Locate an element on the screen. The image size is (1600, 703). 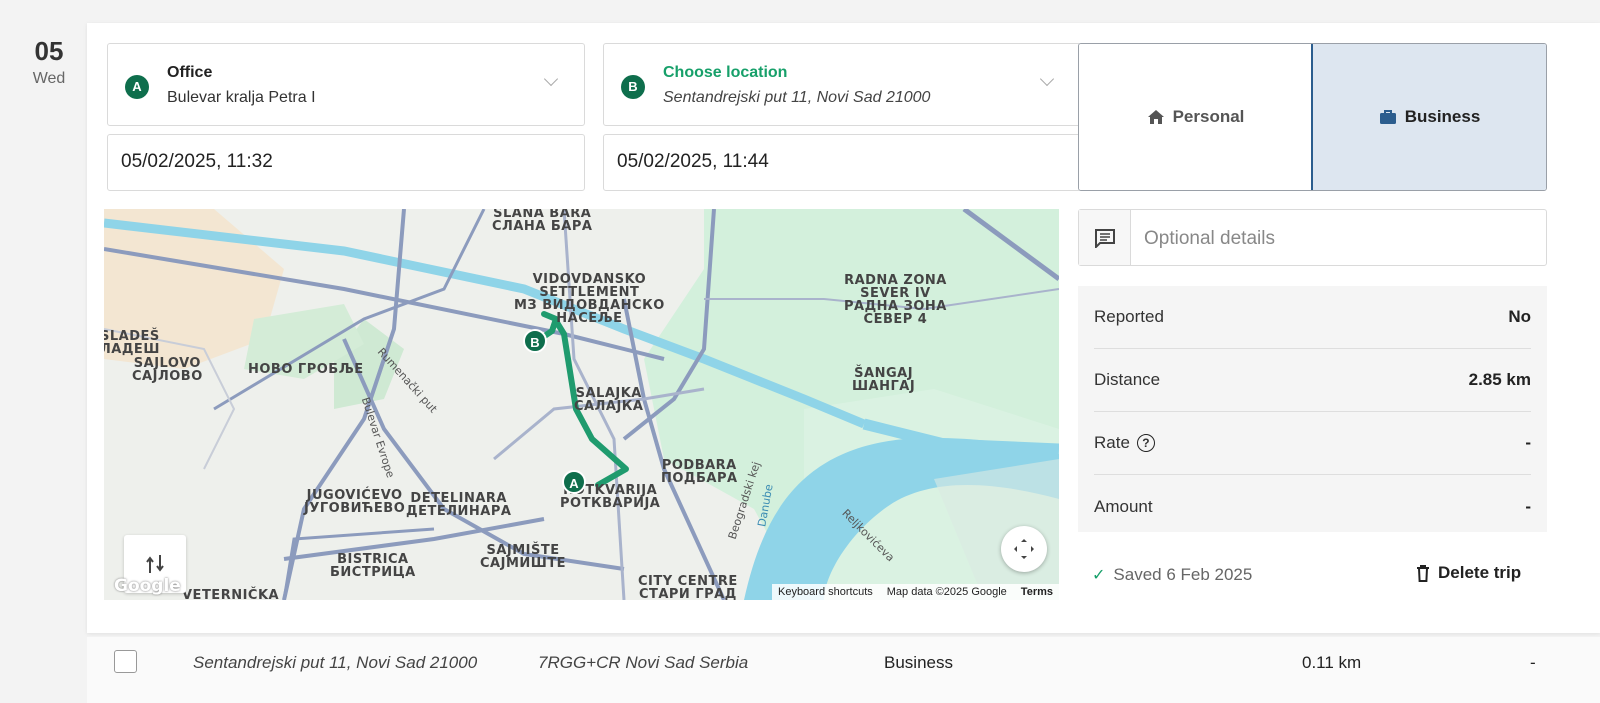
day-number: 05 is located at coordinates (49, 51).